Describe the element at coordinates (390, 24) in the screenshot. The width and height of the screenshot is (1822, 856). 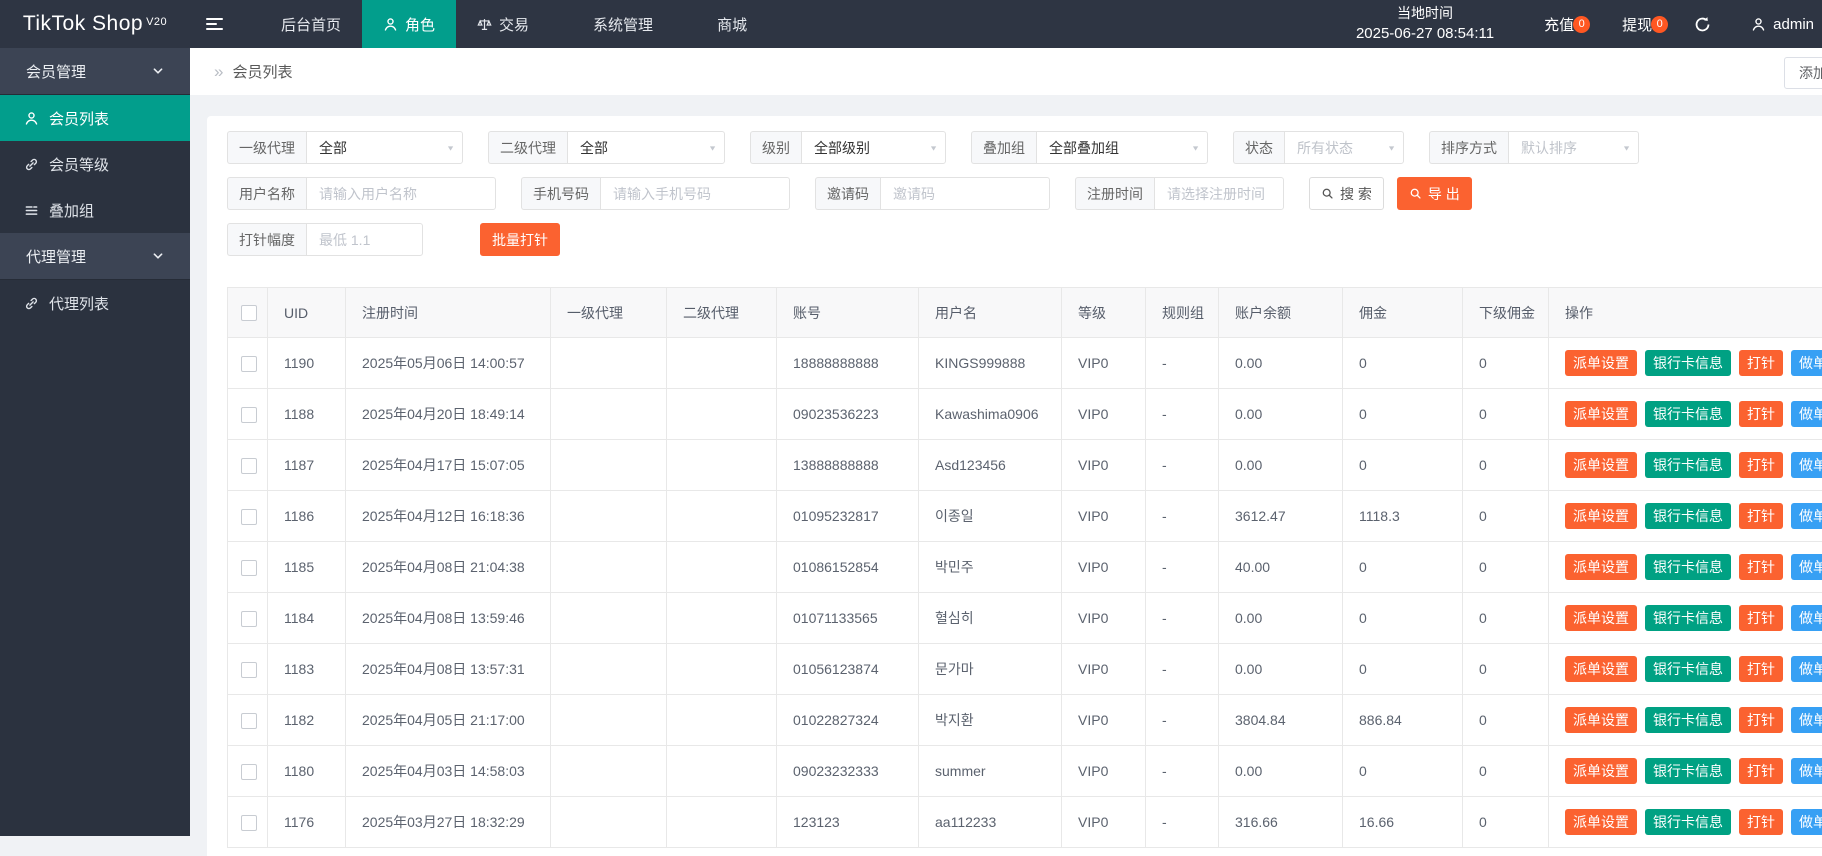
I see `user-icon` at that location.